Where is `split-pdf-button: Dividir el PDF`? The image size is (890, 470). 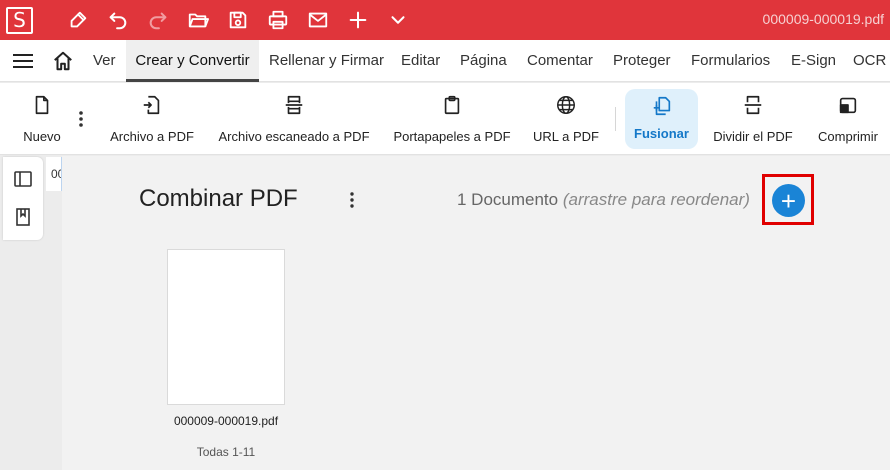
split-pdf-button: Dividir el PDF is located at coordinates (753, 119).